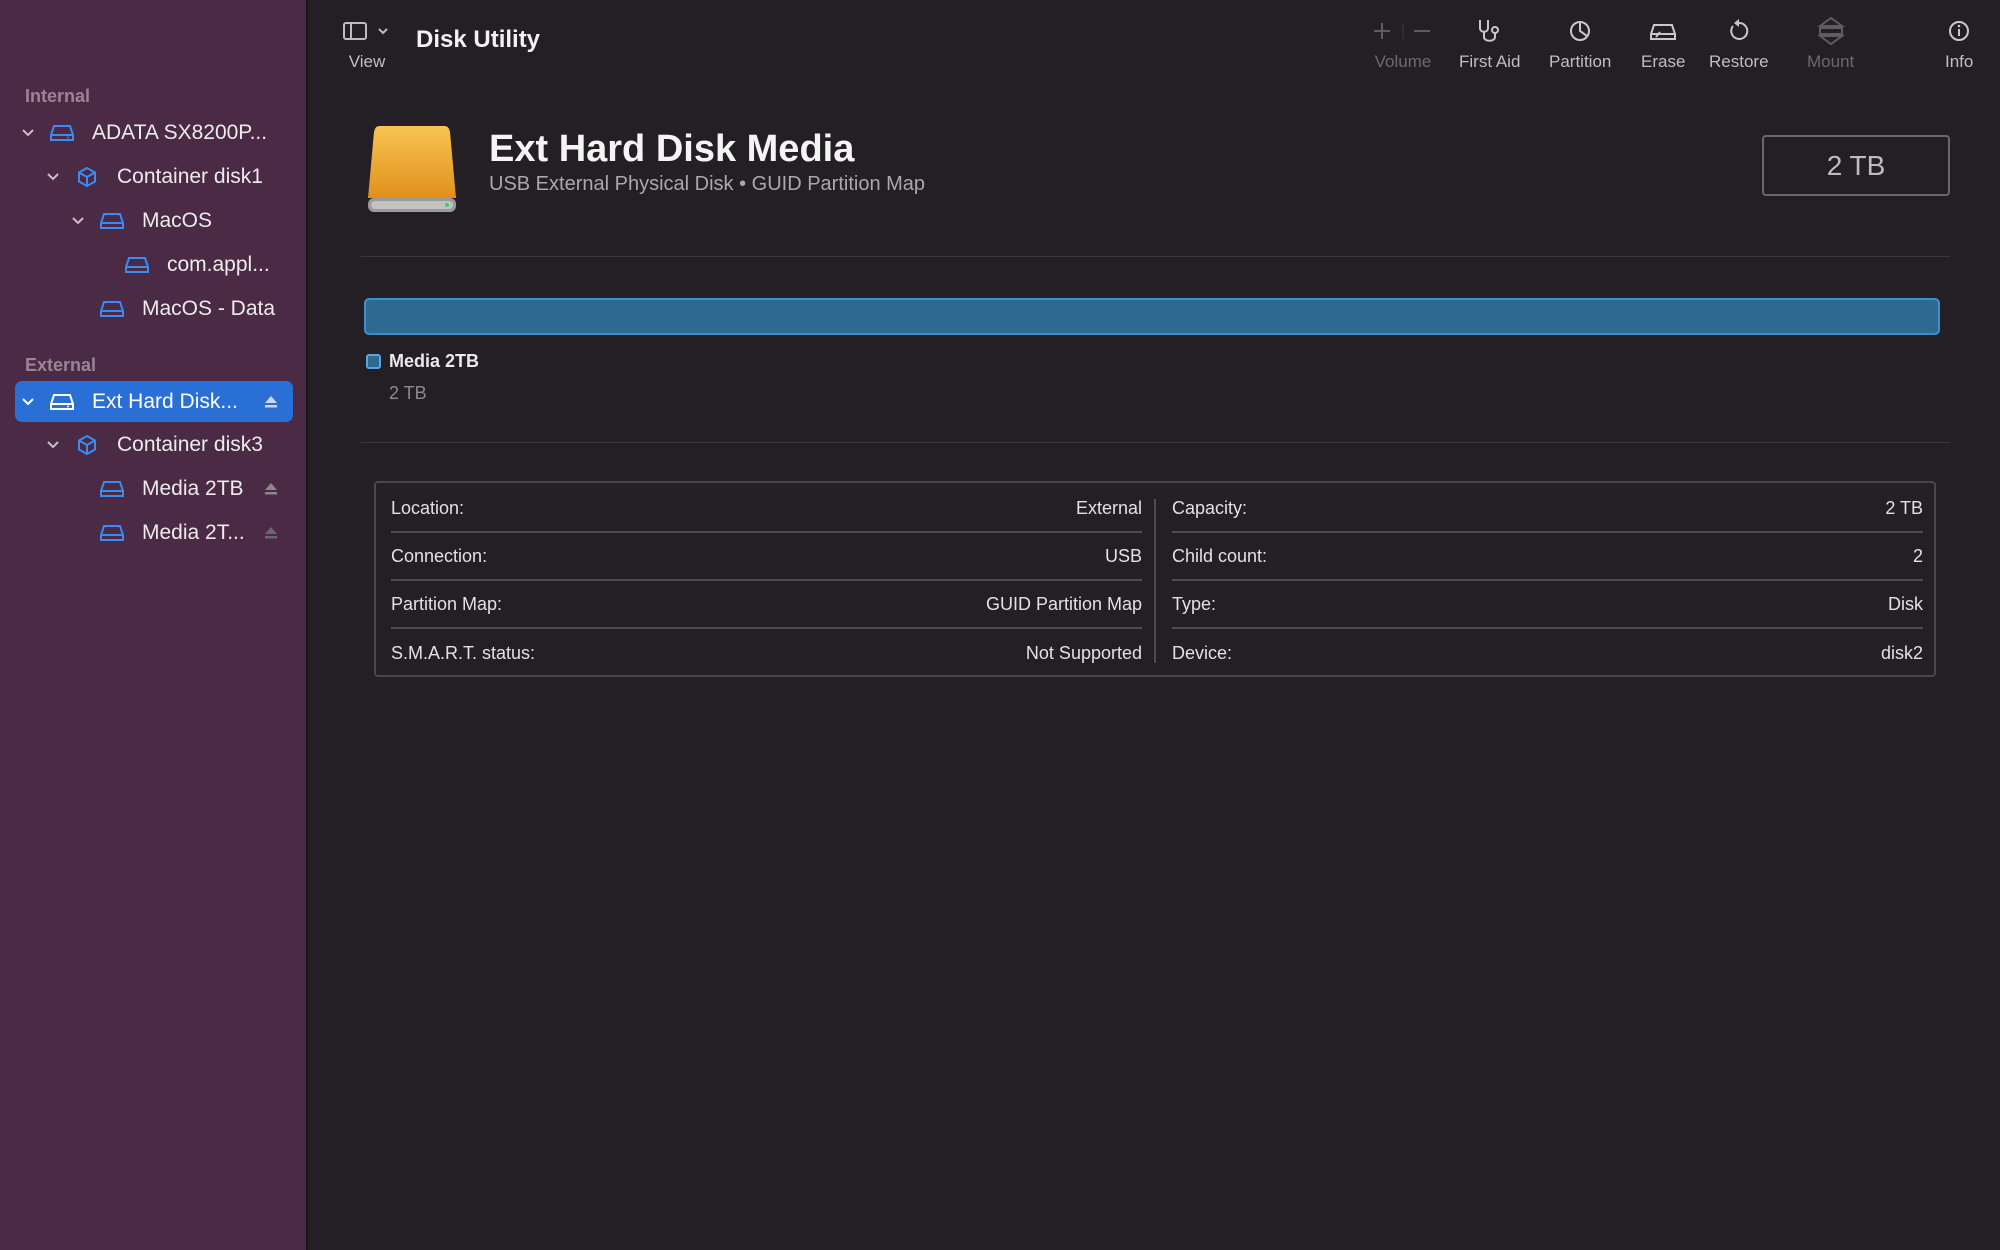 This screenshot has width=2000, height=1250. I want to click on sidebar-item-macos: MacOS, so click(154, 221).